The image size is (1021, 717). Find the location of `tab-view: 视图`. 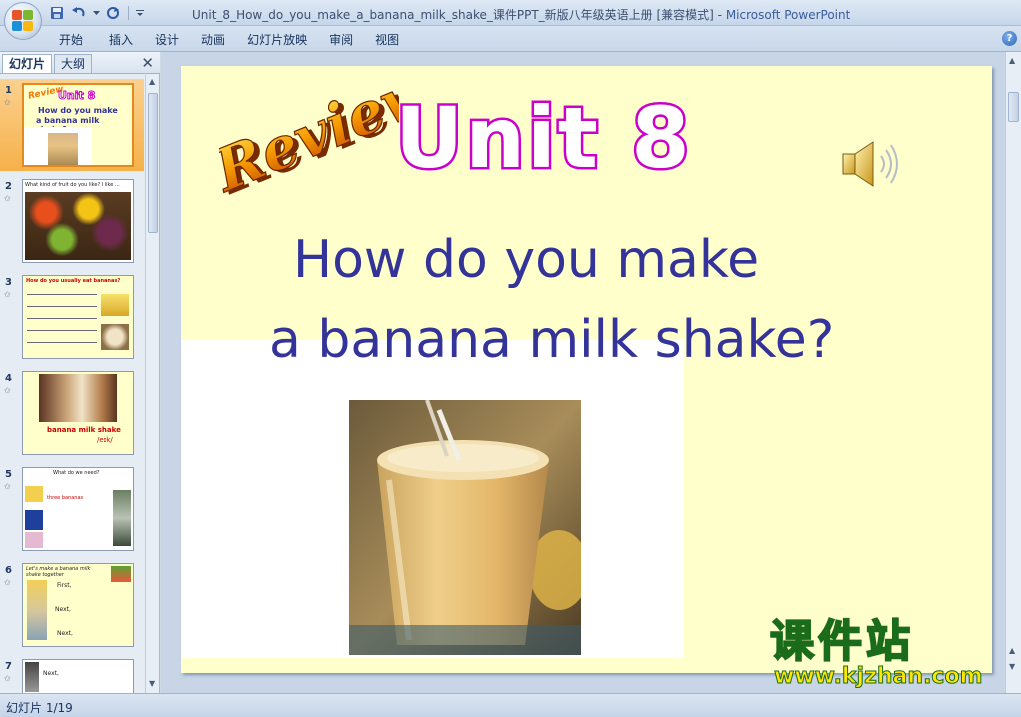

tab-view: 视图 is located at coordinates (387, 40).